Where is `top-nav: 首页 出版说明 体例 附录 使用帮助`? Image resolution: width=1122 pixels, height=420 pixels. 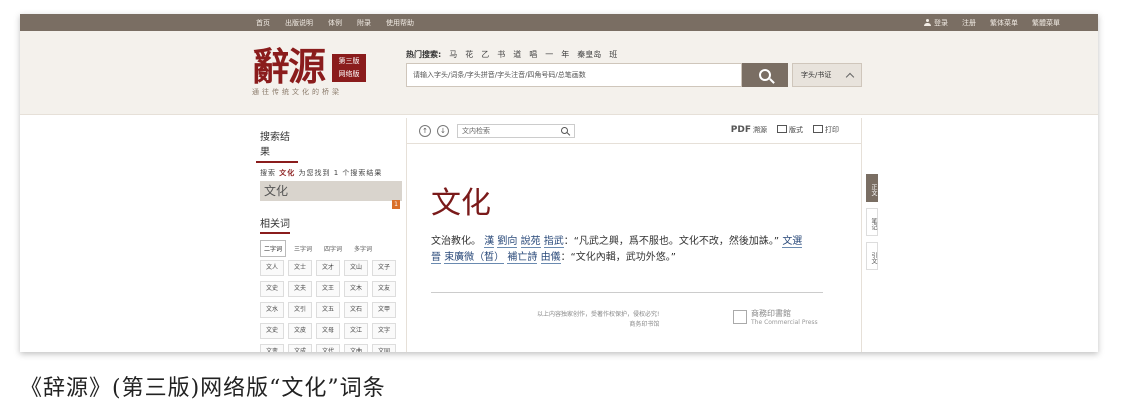
top-nav: 首页 出版说明 体例 附录 使用帮助 is located at coordinates (335, 23).